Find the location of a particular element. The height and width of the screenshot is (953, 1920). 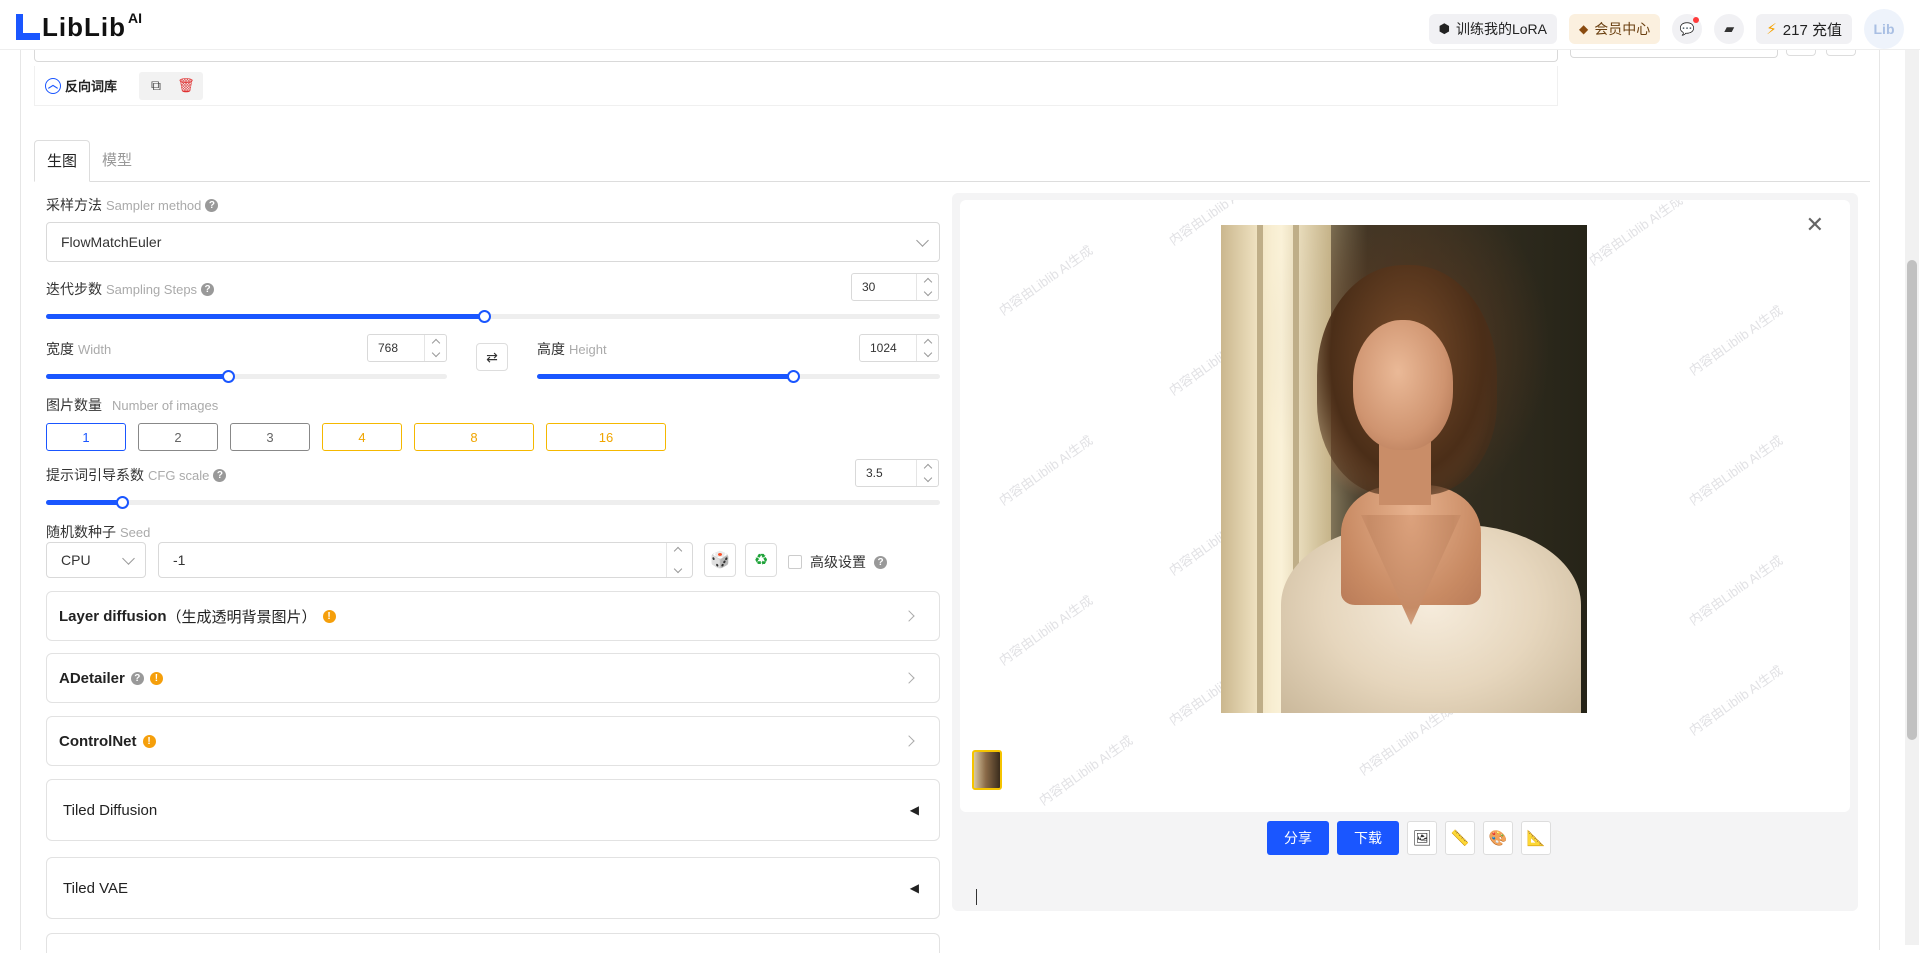

accordion-layer-diffusion: Layer diffusion （生成透明背景图片） ! is located at coordinates (493, 616).